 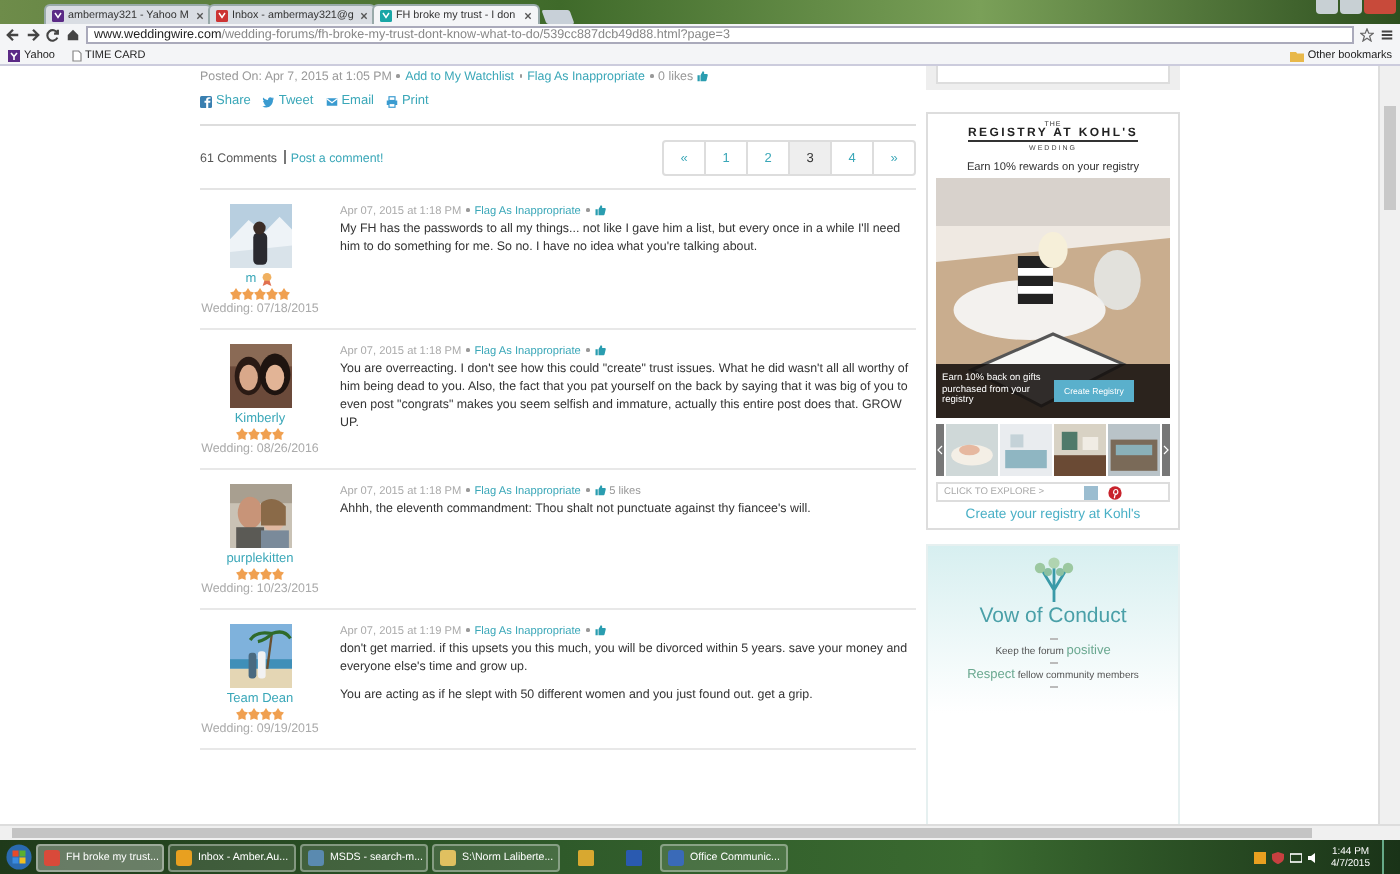 I want to click on start-button, so click(x=19, y=857).